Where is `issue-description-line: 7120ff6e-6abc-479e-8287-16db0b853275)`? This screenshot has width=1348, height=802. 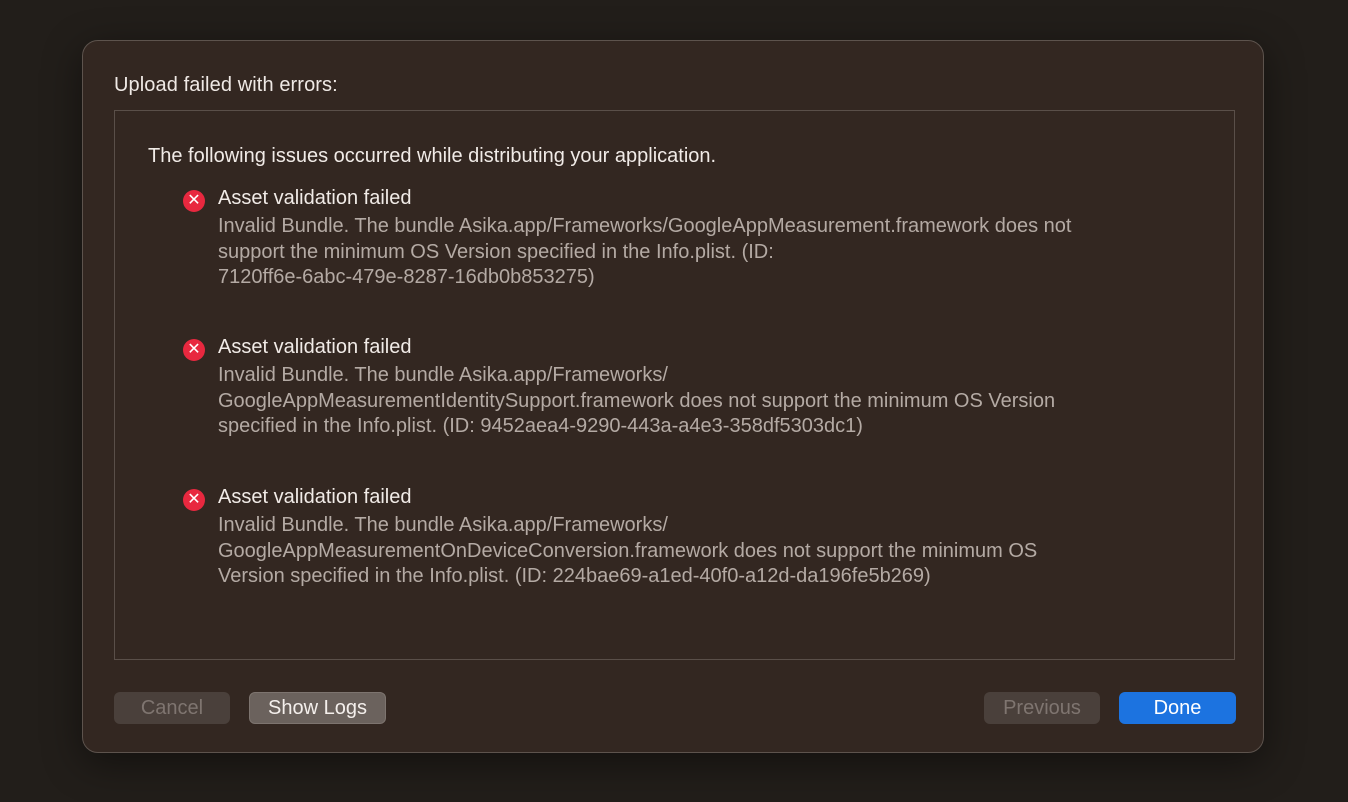
issue-description-line: 7120ff6e-6abc-479e-8287-16db0b853275) is located at coordinates (406, 277).